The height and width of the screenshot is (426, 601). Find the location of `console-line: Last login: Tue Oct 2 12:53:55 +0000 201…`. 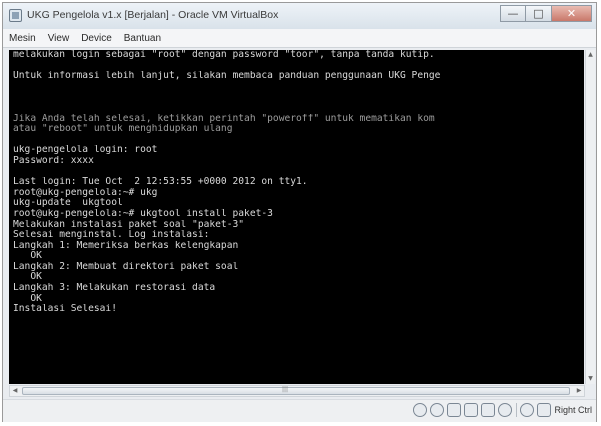

console-line: Last login: Tue Oct 2 12:53:55 +0000 201… is located at coordinates (160, 182).